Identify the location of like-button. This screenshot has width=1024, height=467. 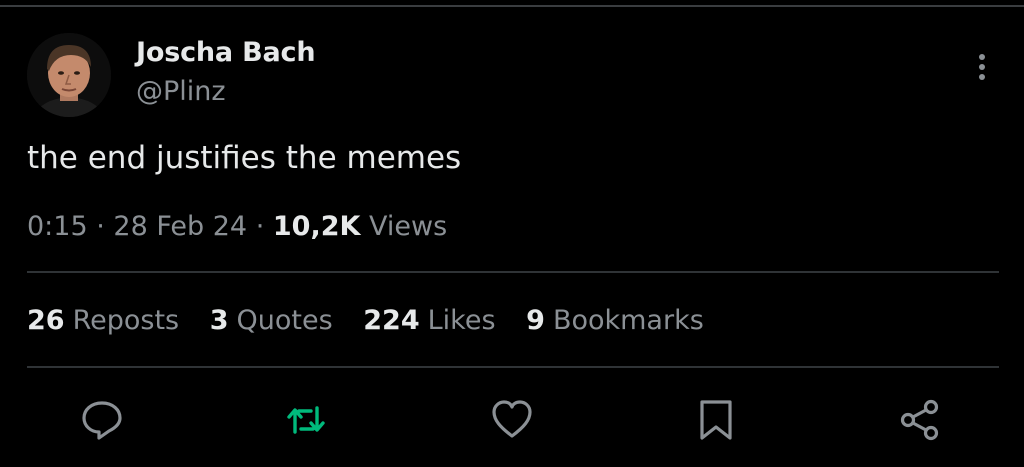
(512, 420).